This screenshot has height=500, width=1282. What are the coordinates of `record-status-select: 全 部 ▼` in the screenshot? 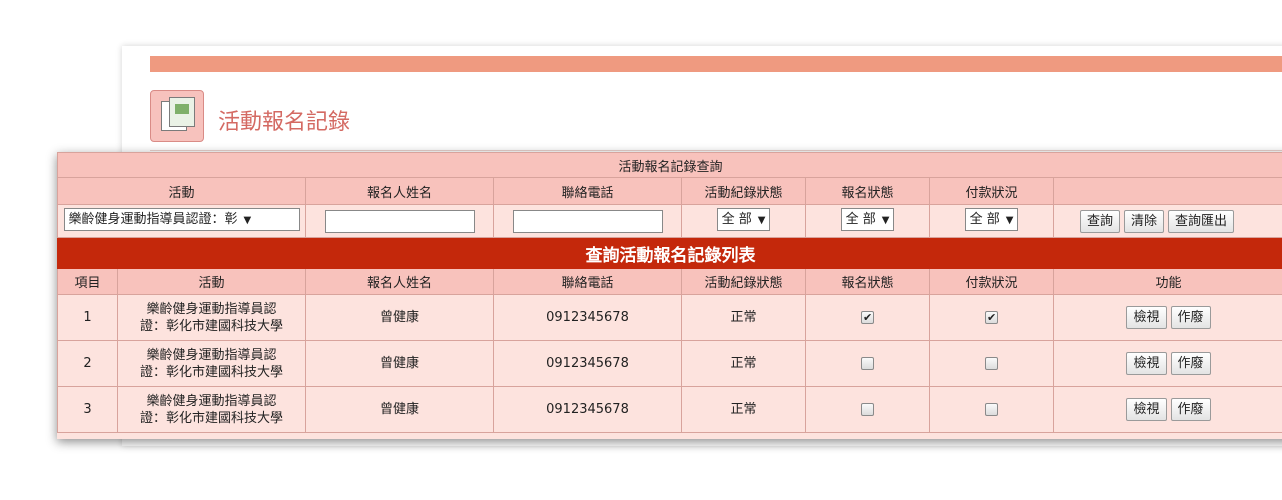 It's located at (743, 219).